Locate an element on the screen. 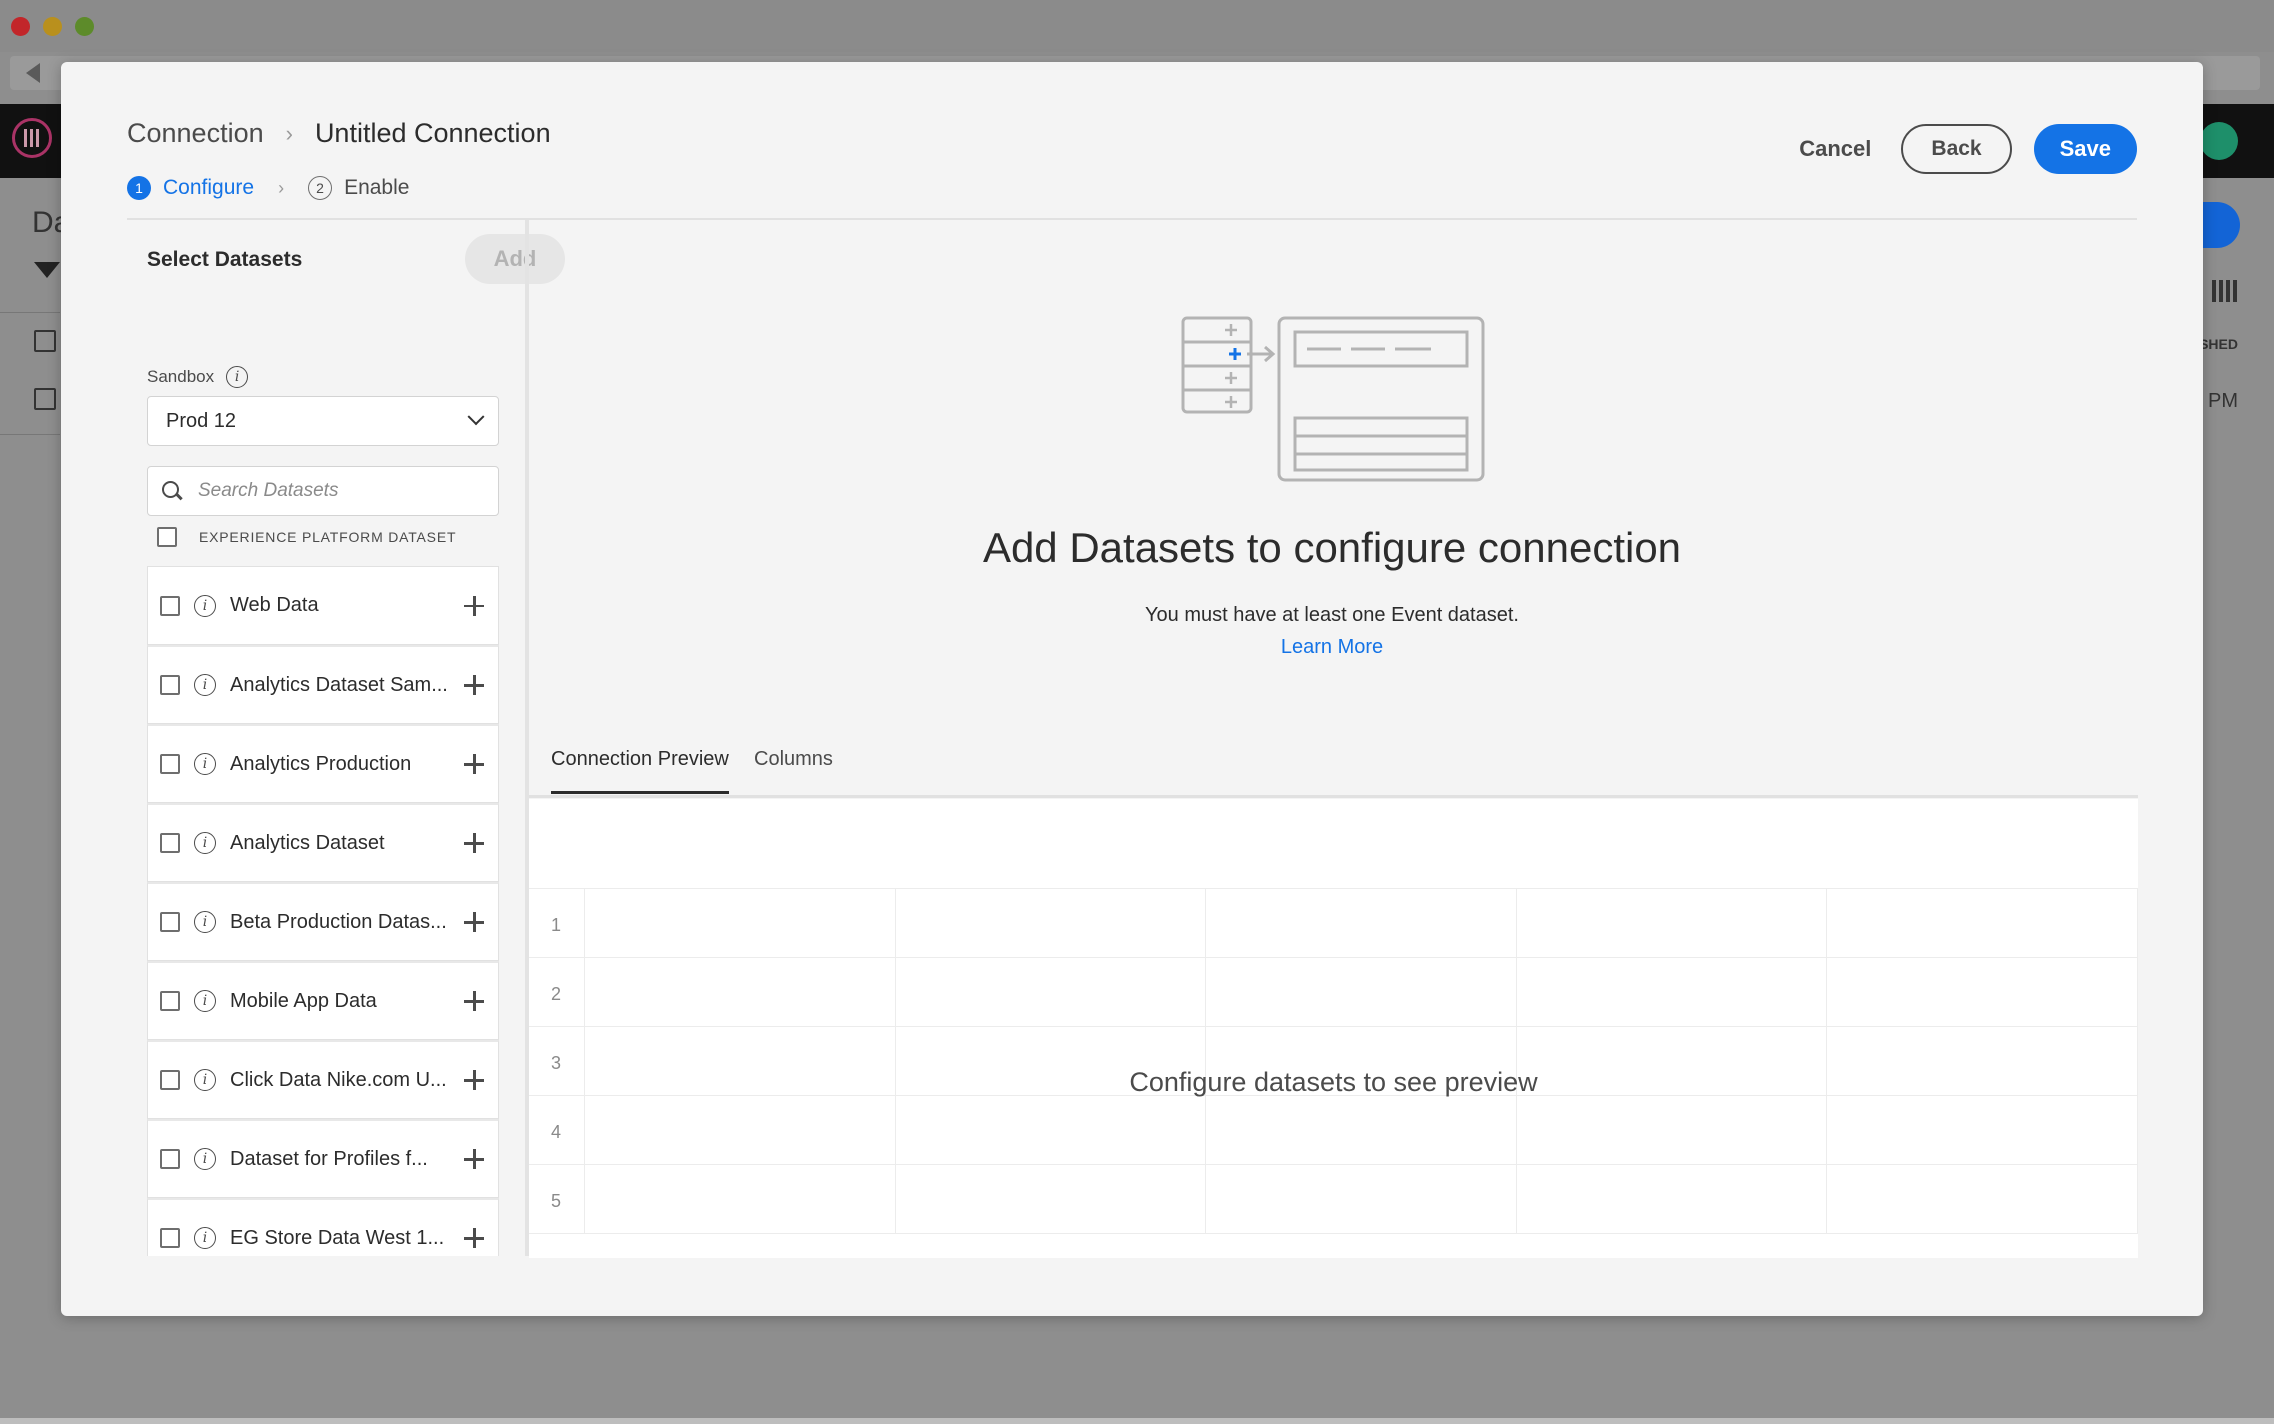 The height and width of the screenshot is (1424, 2274). bottom-edge is located at coordinates (1137, 1421).